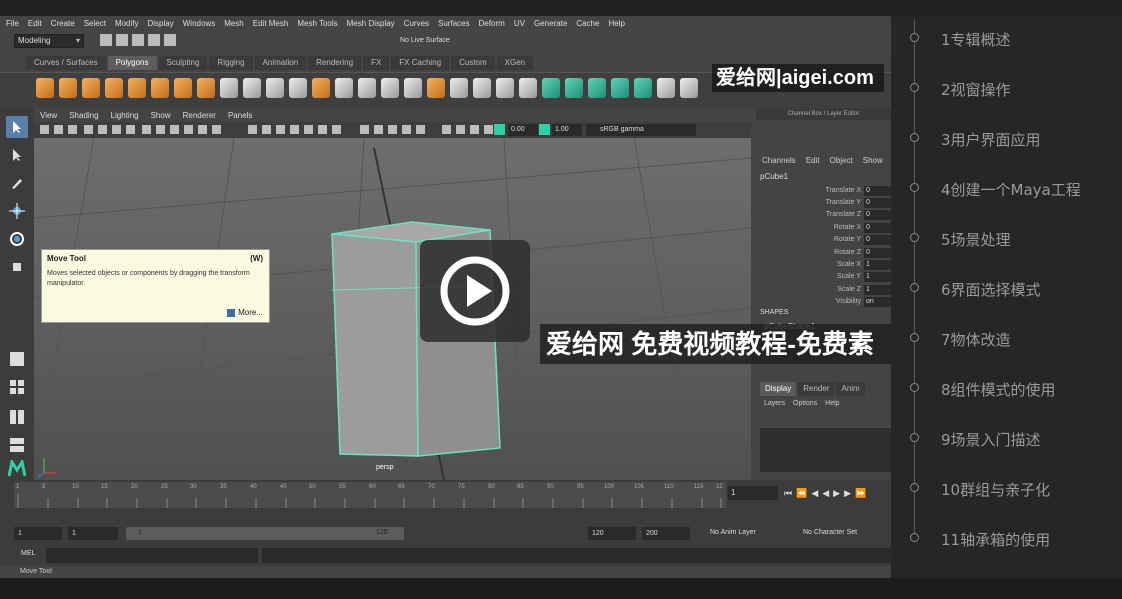 Image resolution: width=1122 pixels, height=599 pixels. I want to click on mirror-icon, so click(321, 88).